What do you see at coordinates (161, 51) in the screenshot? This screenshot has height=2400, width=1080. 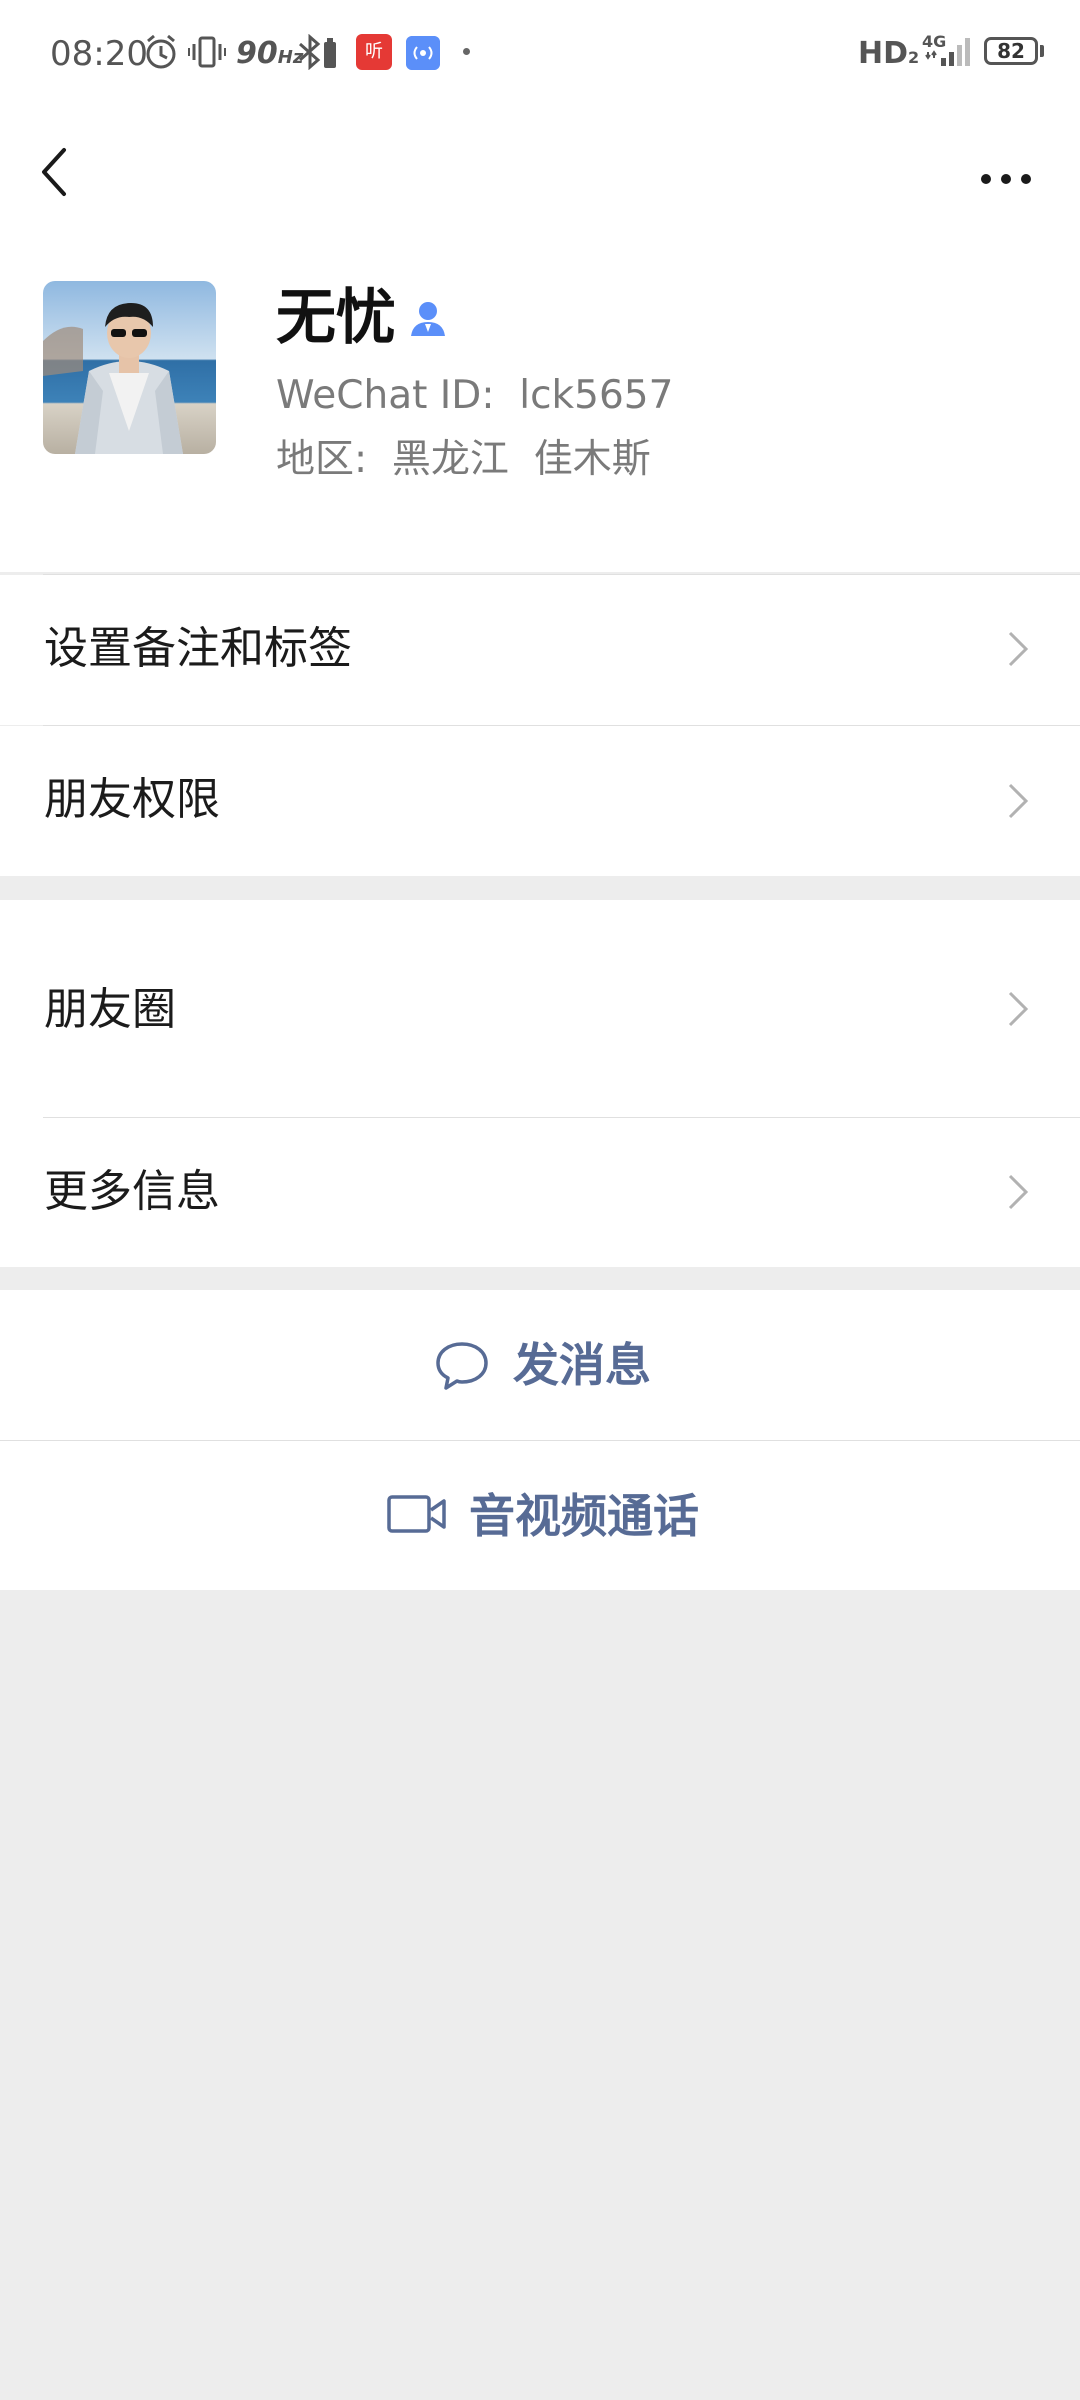 I see `alarm-icon` at bounding box center [161, 51].